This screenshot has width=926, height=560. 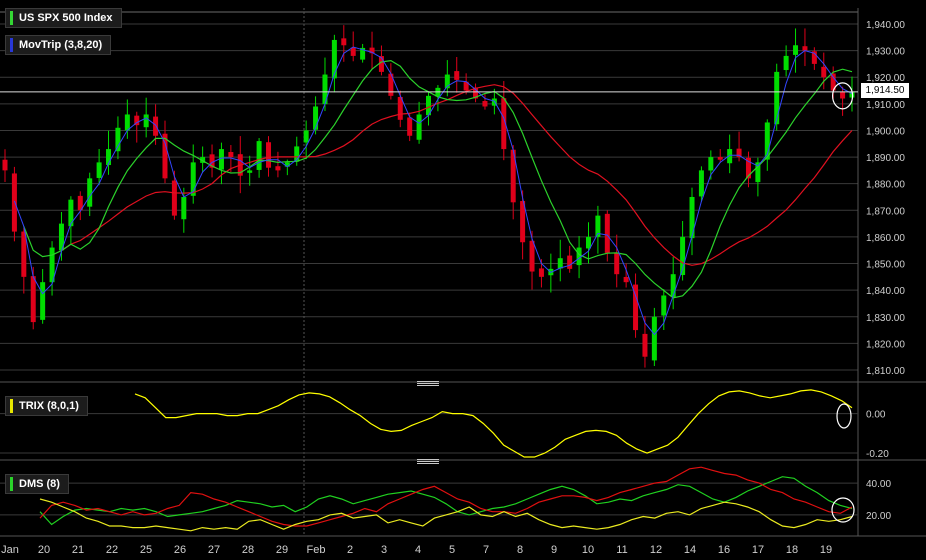 What do you see at coordinates (844, 416) in the screenshot?
I see `highlight-circle` at bounding box center [844, 416].